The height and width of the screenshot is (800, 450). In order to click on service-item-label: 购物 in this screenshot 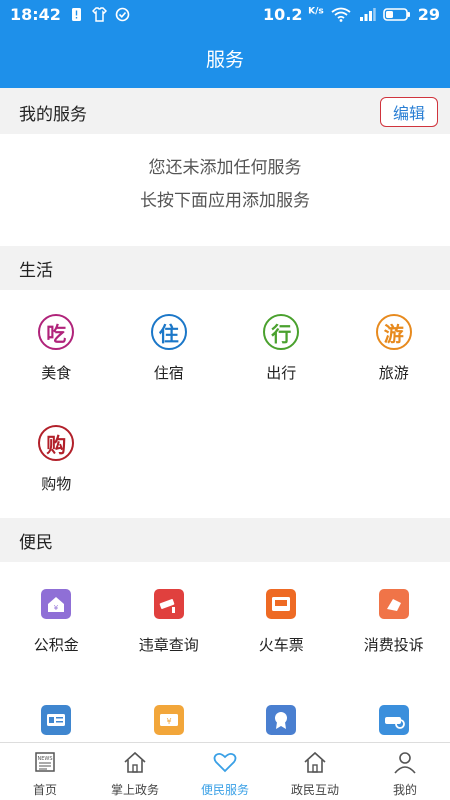, I will do `click(56, 484)`.